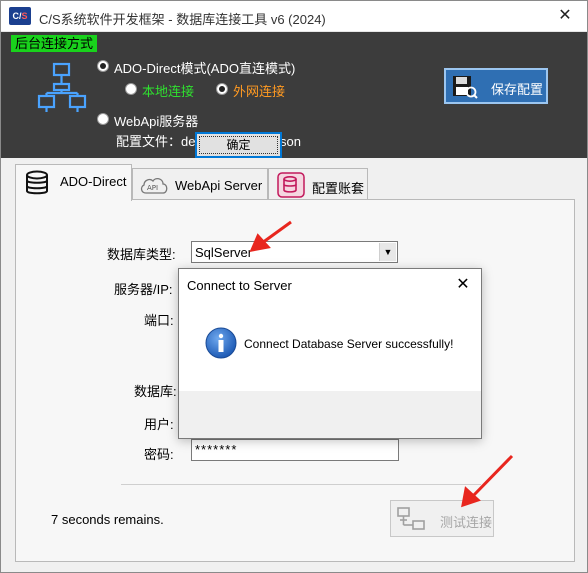  Describe the element at coordinates (301, 484) in the screenshot. I see `form-divider` at that location.